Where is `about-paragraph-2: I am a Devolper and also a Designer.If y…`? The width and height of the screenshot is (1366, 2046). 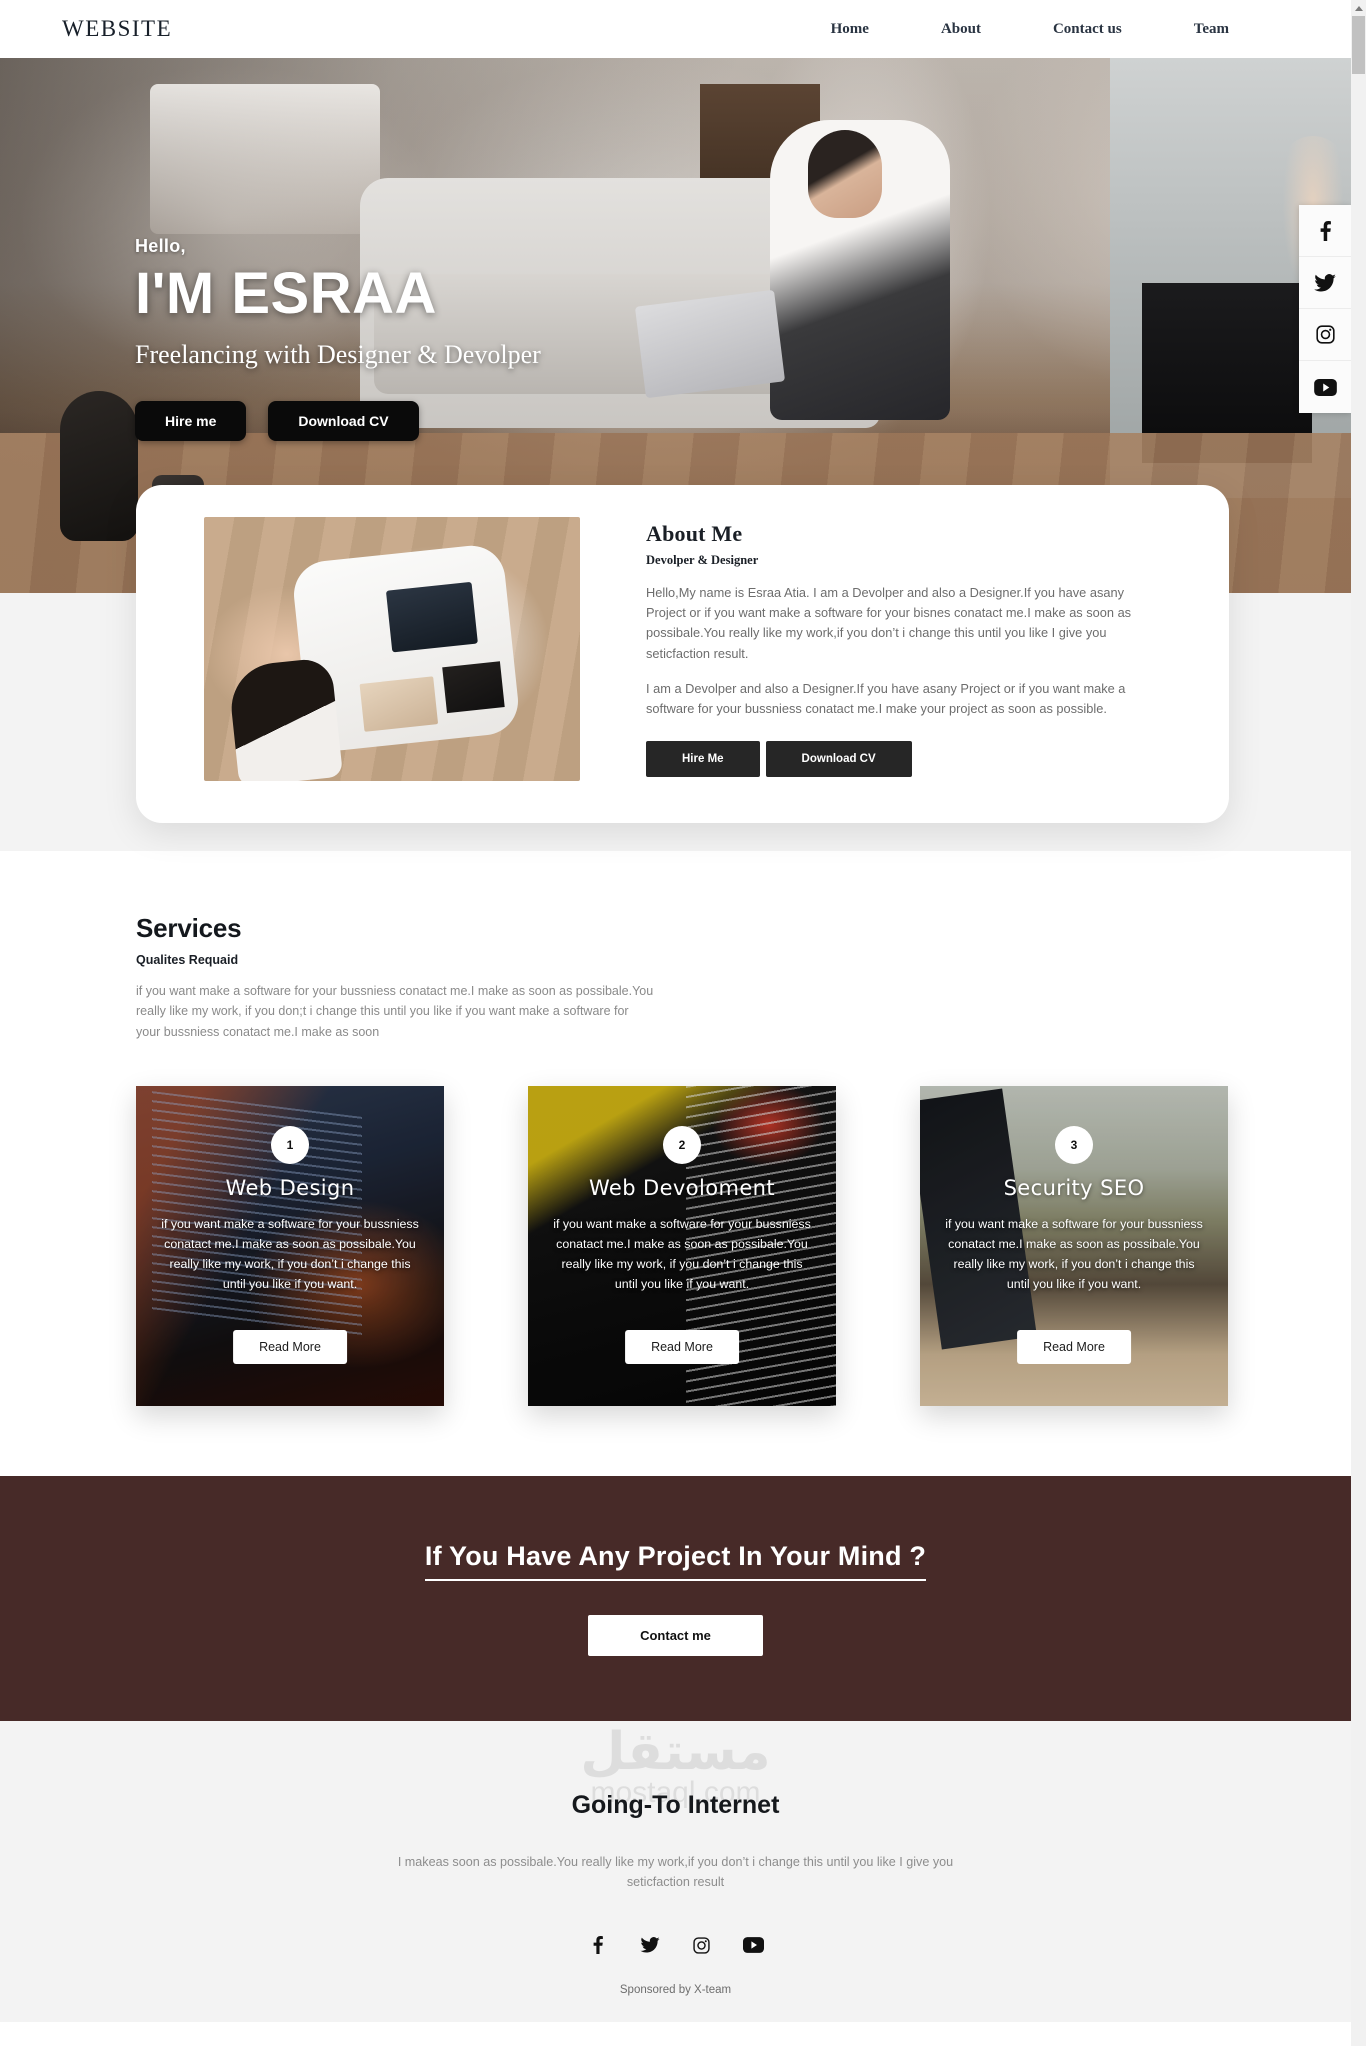
about-paragraph-2: I am a Devolper and also a Designer.If y… is located at coordinates (886, 698).